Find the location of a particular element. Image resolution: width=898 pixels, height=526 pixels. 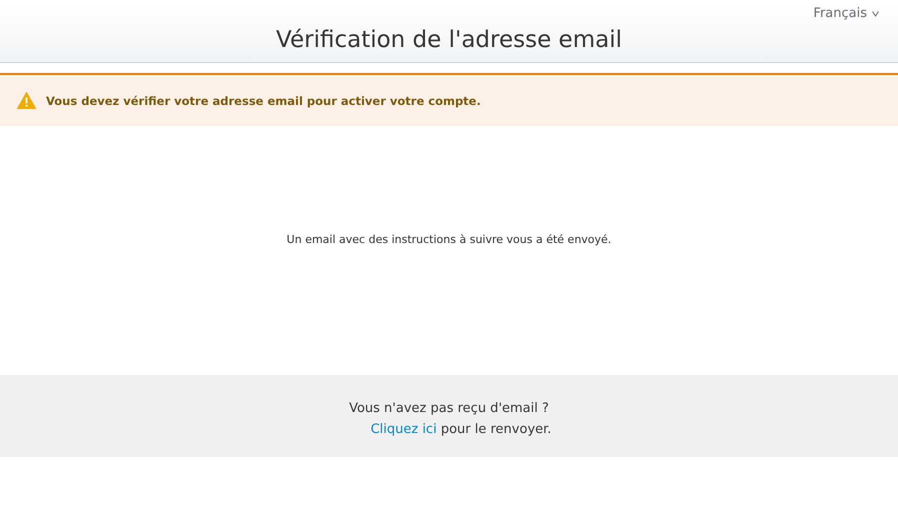

instructions-text: Un email avec des instructions à suivre vous a été envoyé. is located at coordinates (449, 240).